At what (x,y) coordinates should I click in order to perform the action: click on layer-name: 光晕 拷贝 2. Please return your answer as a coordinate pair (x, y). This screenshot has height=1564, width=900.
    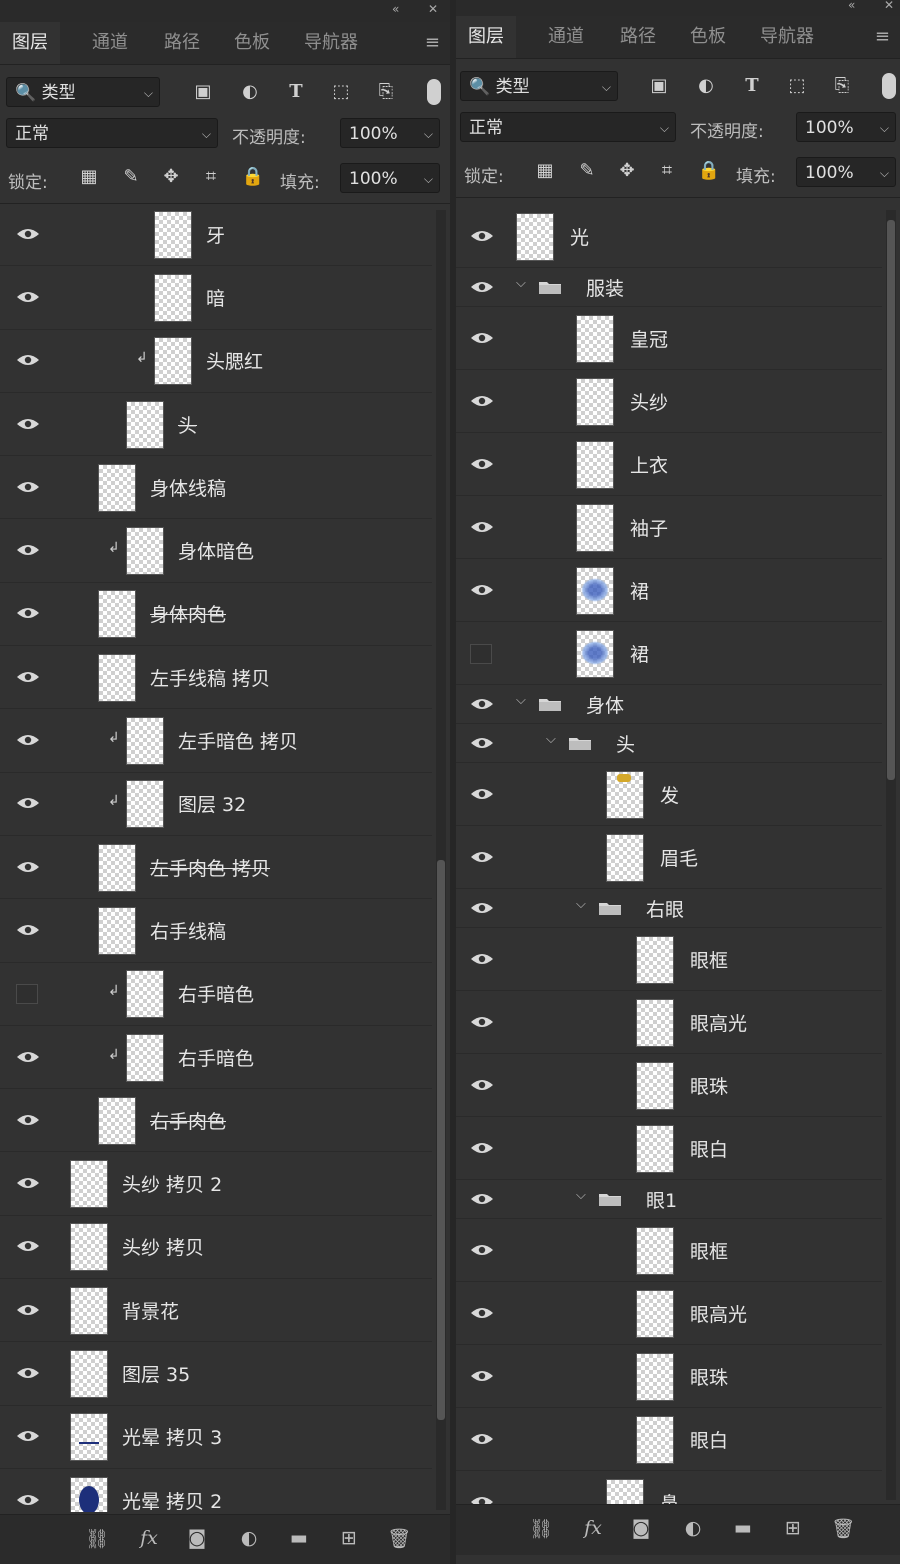
    Looking at the image, I should click on (172, 1499).